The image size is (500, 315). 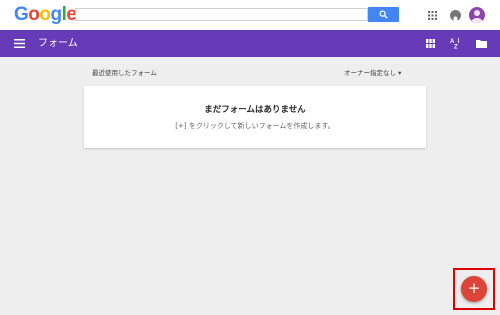 I want to click on owner-filter-dropdown: オーナー指定なし ▾, so click(x=372, y=73).